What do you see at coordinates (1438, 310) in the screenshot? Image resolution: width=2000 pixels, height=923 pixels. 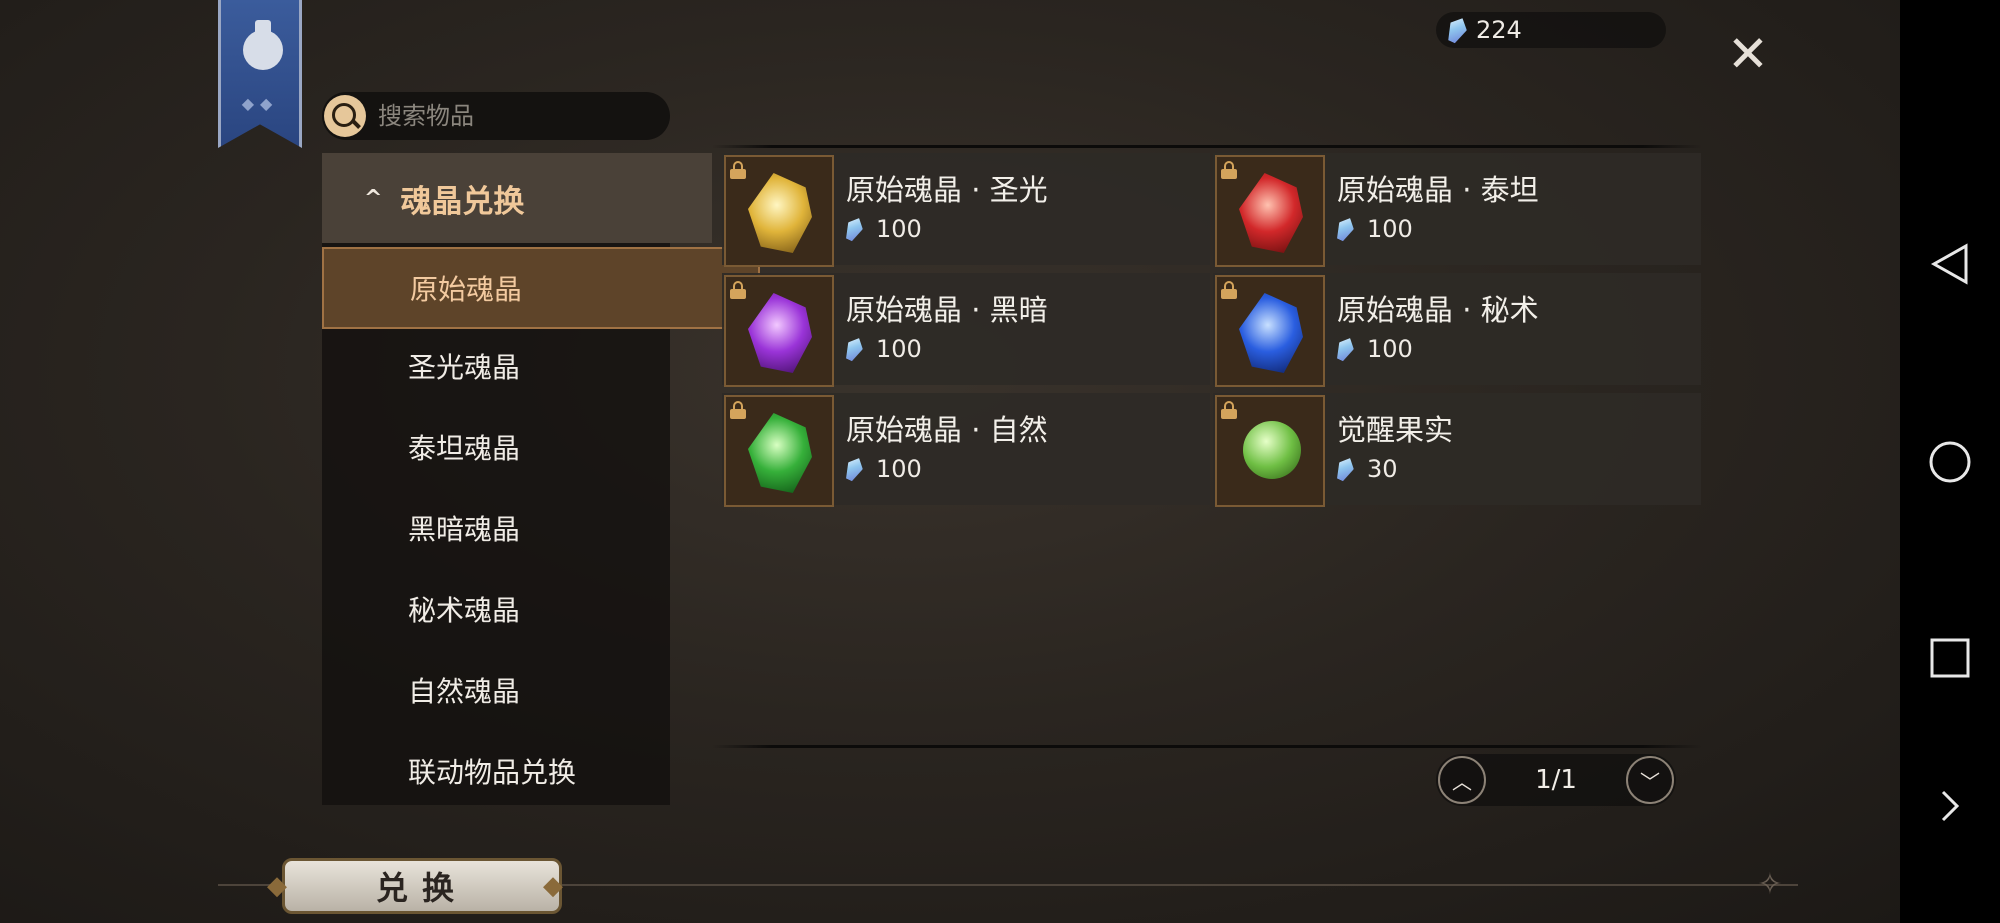 I see `item-name: 原始魂晶 · 秘术` at bounding box center [1438, 310].